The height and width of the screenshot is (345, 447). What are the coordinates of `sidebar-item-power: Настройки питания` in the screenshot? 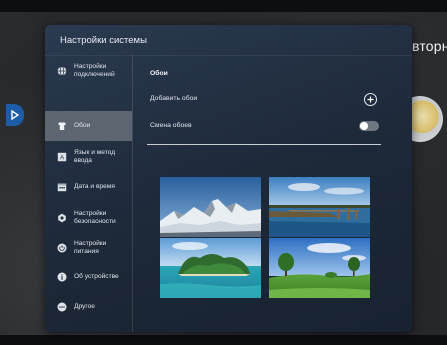 It's located at (88, 248).